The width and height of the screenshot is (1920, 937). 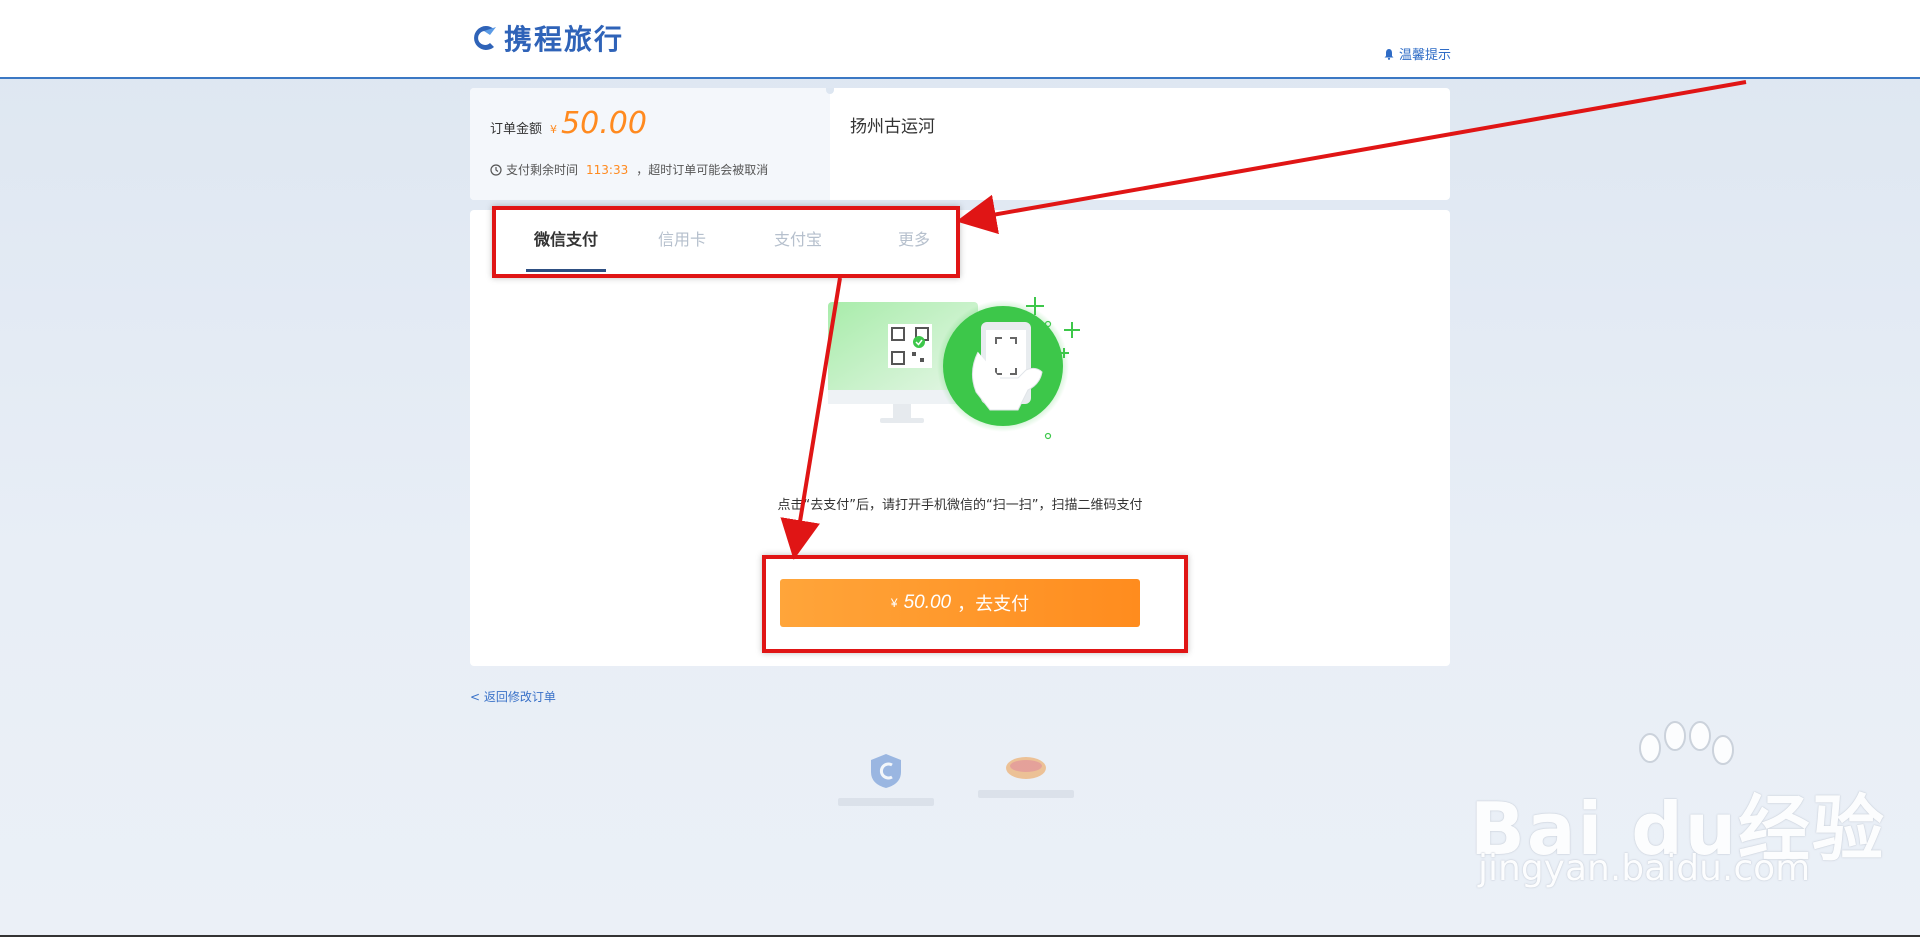 I want to click on tab-wechat-pay: 微信支付, so click(x=566, y=241).